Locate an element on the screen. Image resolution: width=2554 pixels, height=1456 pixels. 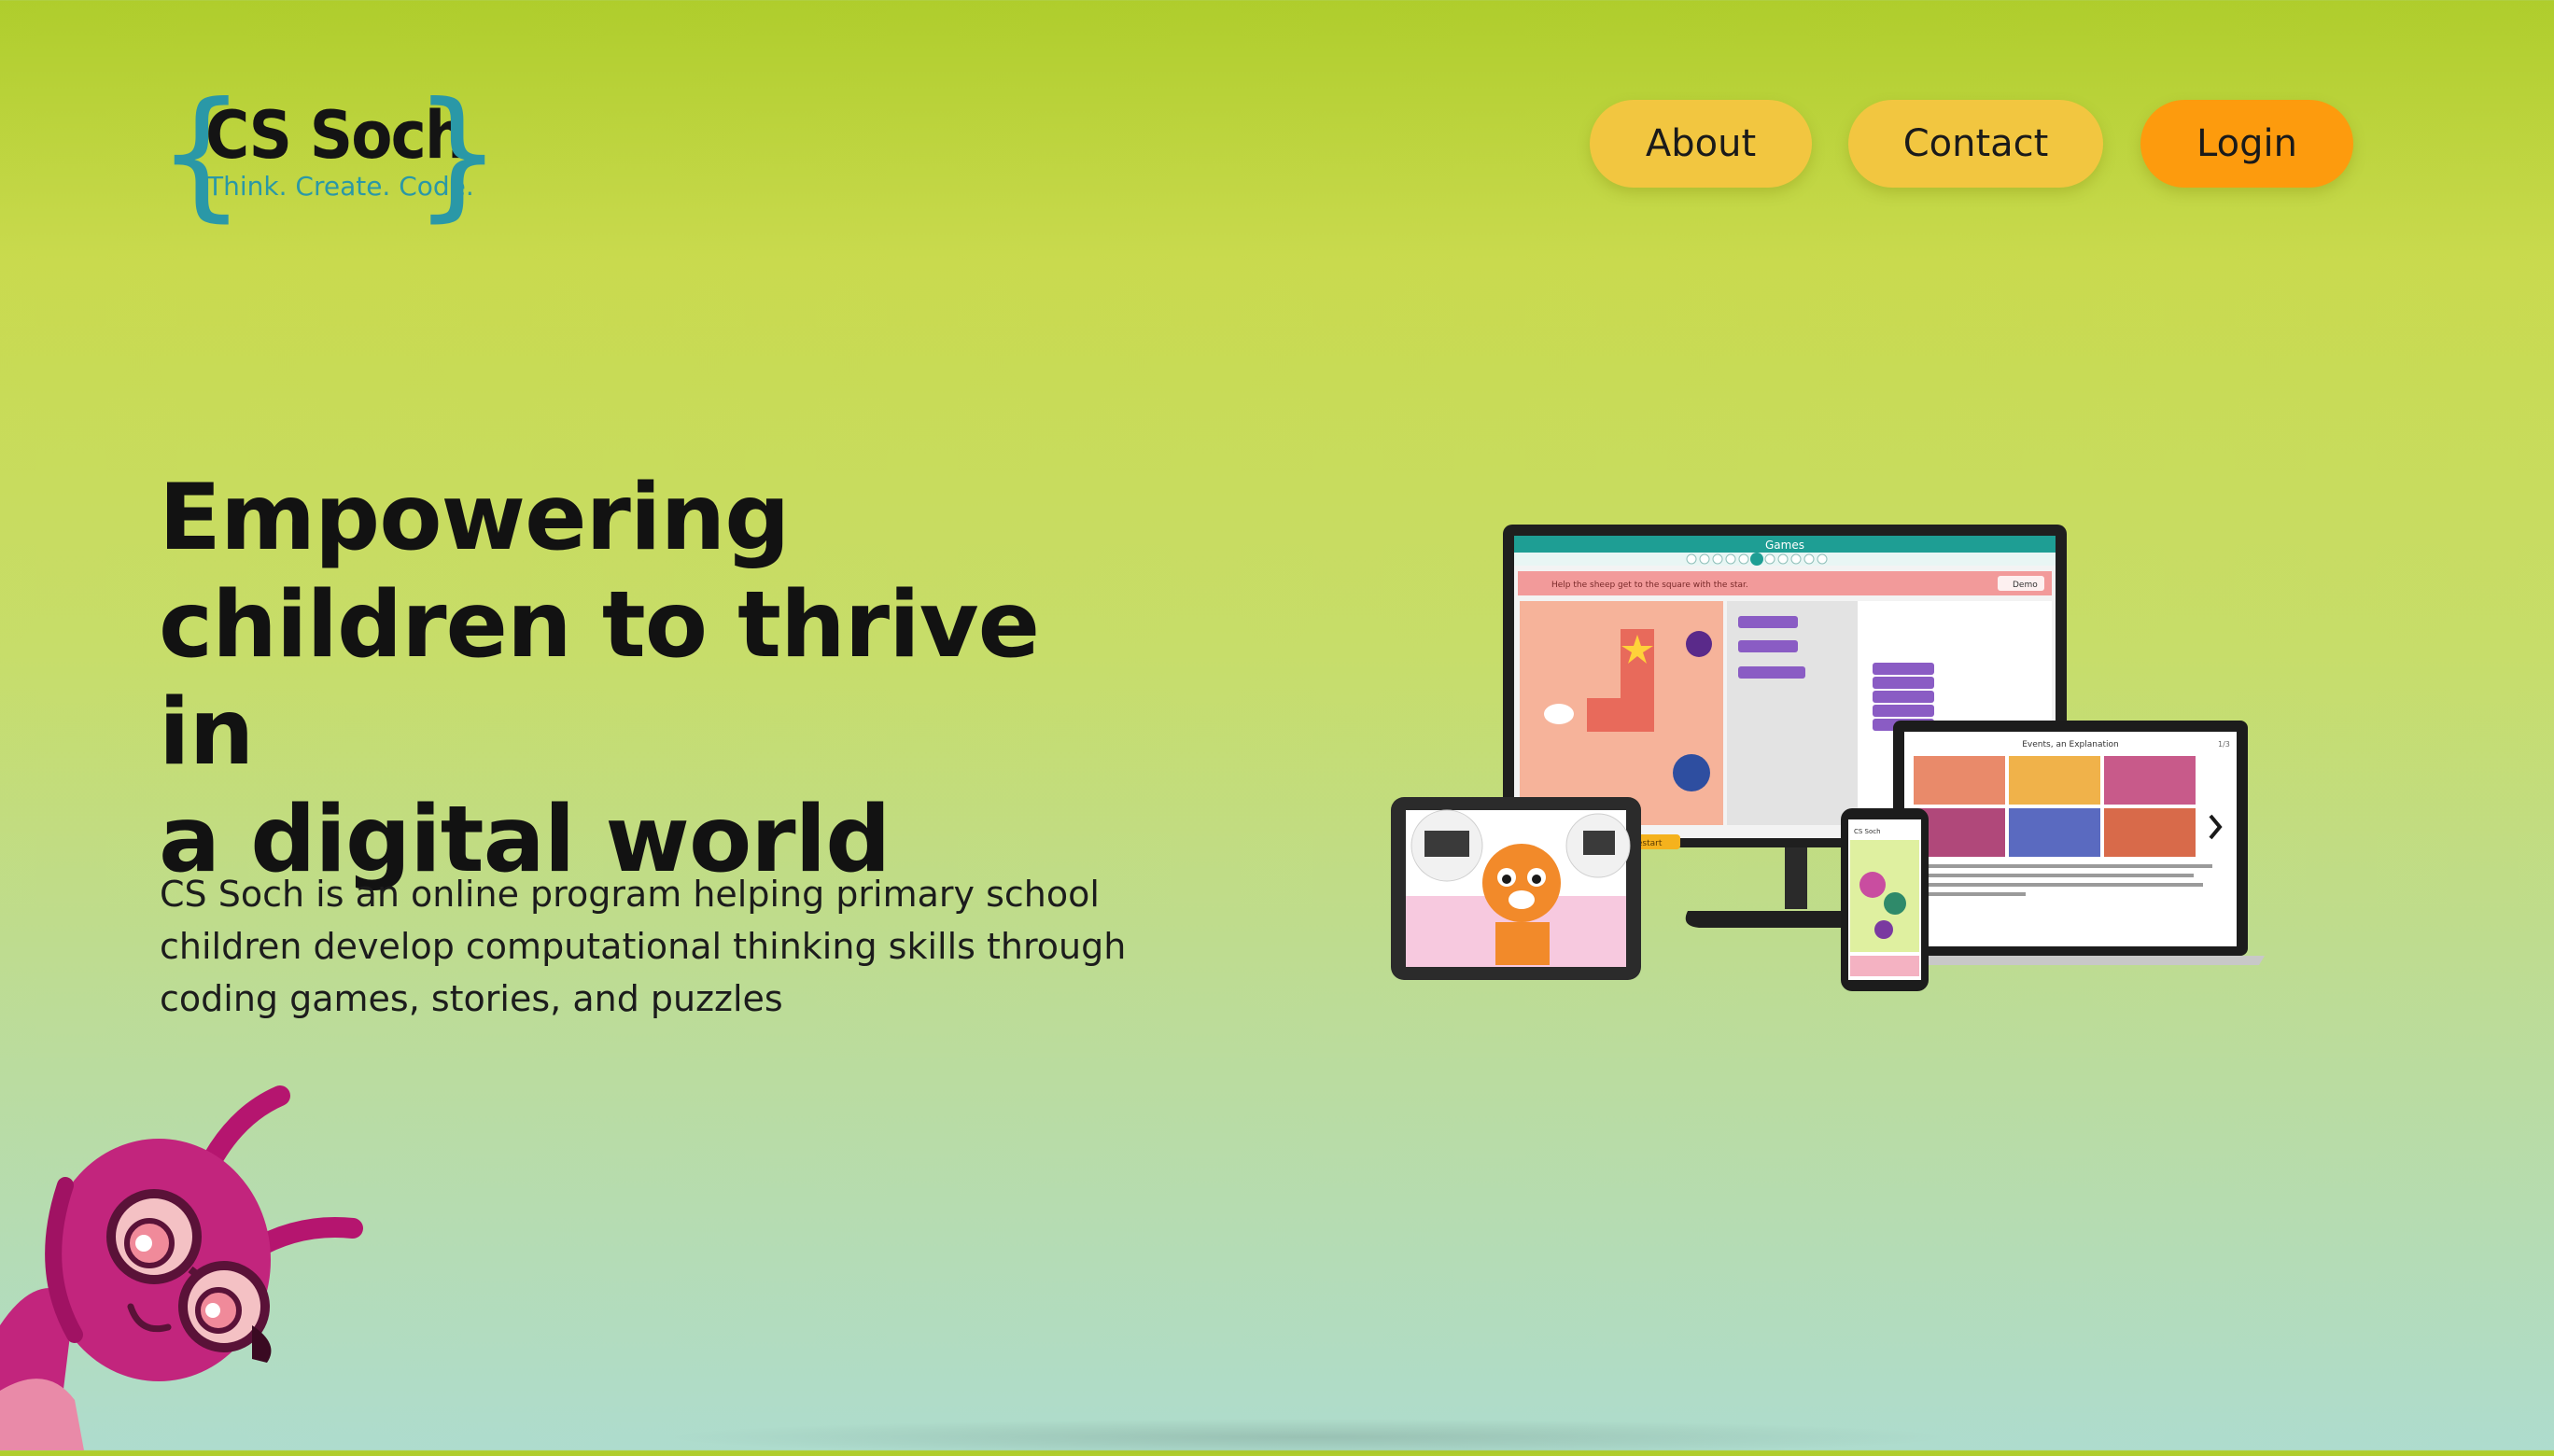
contact-button: Contact is located at coordinates (1975, 144).